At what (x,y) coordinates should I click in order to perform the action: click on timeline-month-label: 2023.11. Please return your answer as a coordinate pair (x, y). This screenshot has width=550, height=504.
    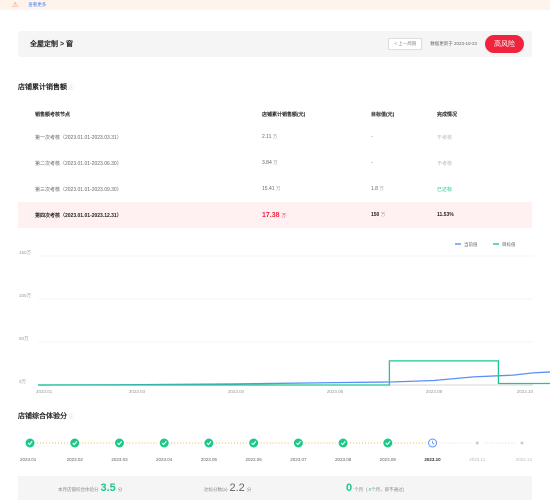
    Looking at the image, I should click on (477, 459).